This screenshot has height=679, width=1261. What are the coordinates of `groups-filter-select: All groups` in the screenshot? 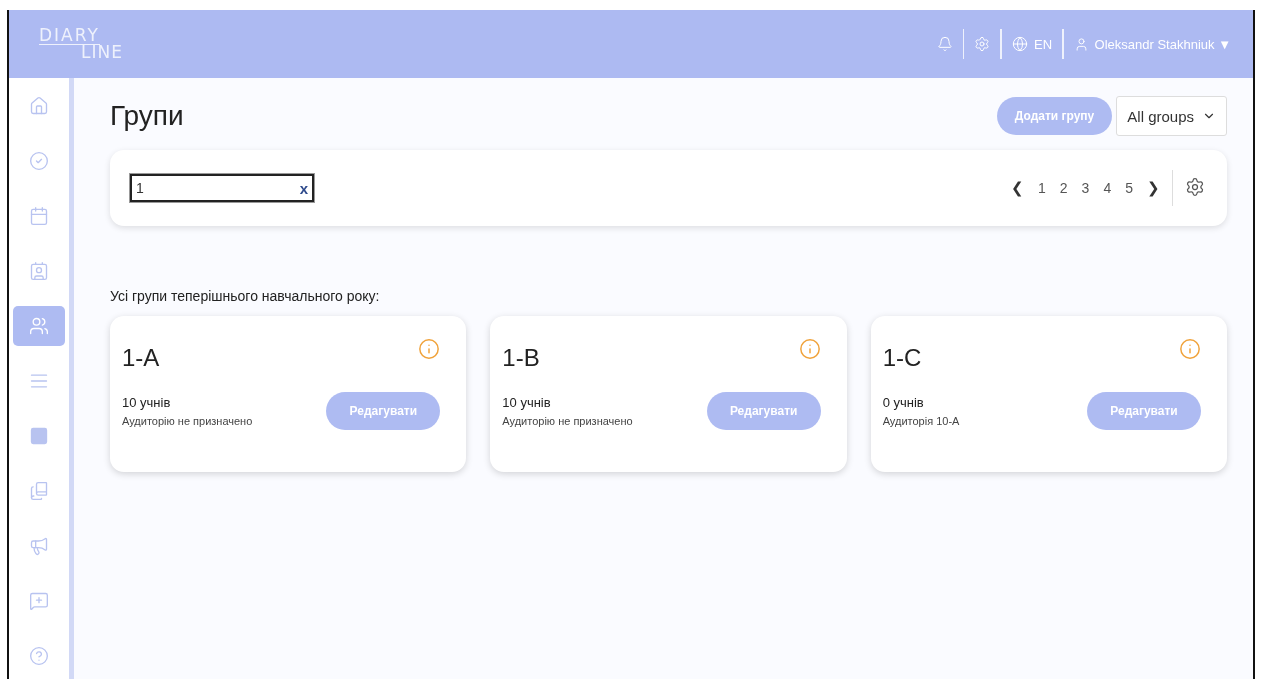 It's located at (1171, 116).